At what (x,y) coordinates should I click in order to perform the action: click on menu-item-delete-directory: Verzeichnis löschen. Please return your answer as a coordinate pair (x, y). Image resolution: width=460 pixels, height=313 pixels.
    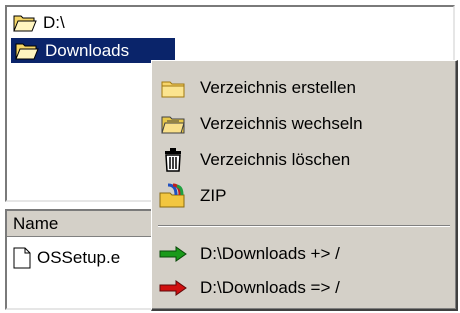
    Looking at the image, I should click on (303, 160).